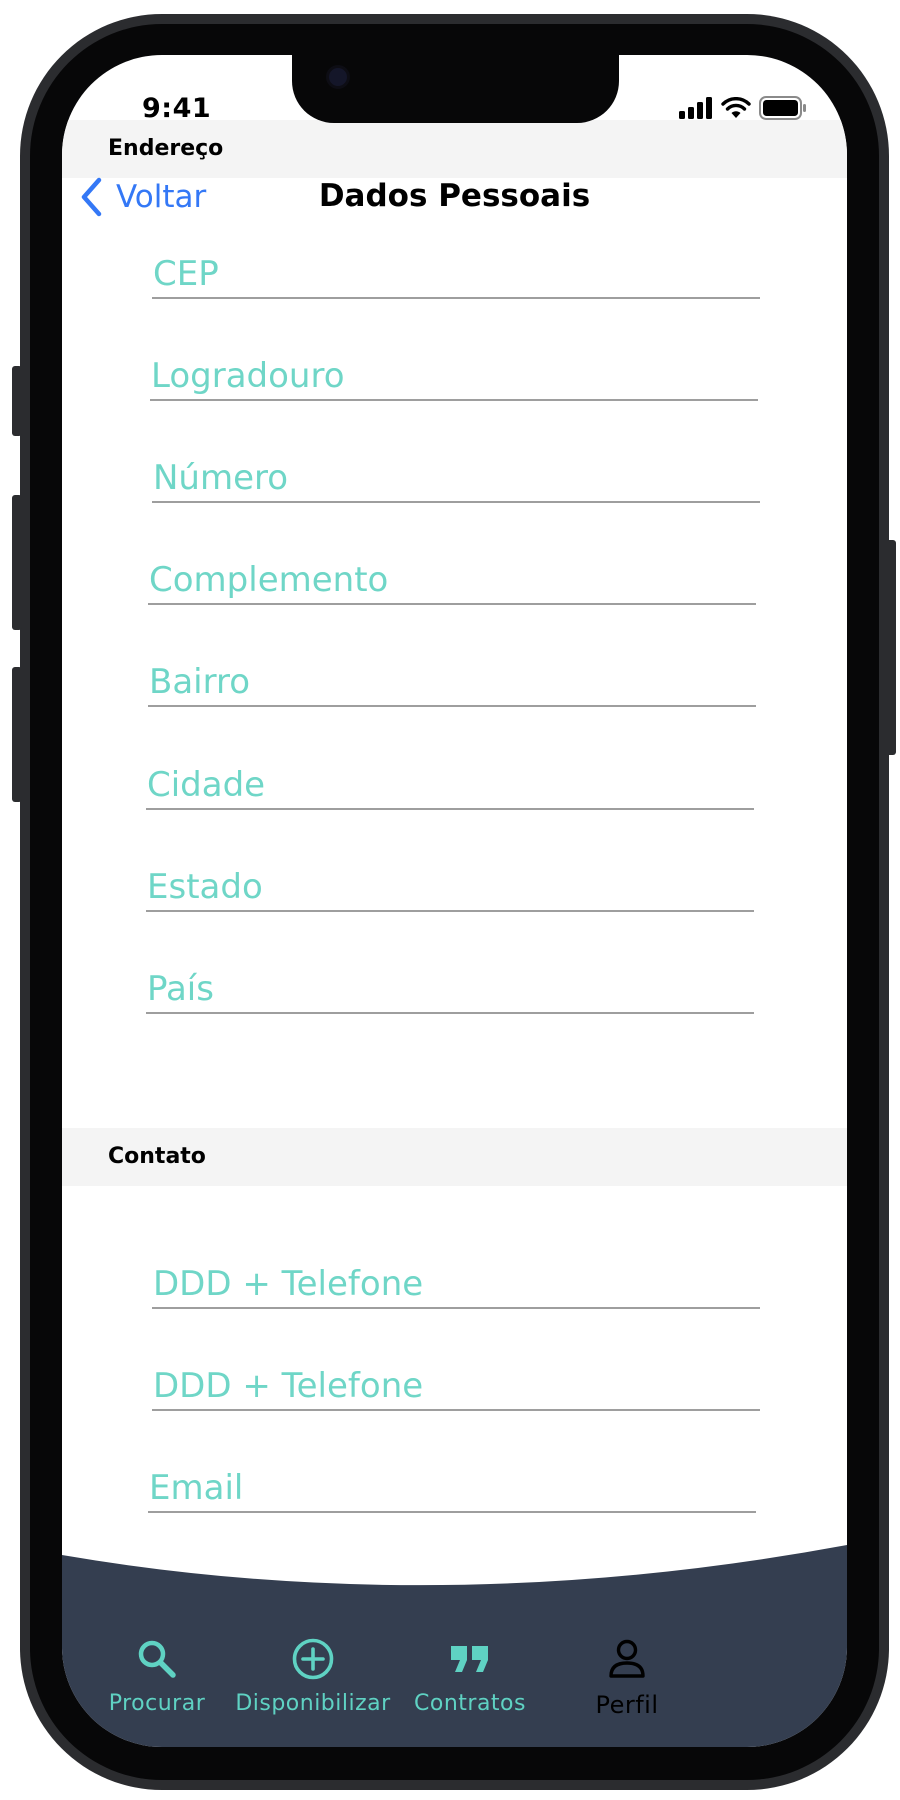 The width and height of the screenshot is (900, 1800). I want to click on tab-contratos-label: Contratos, so click(470, 1703).